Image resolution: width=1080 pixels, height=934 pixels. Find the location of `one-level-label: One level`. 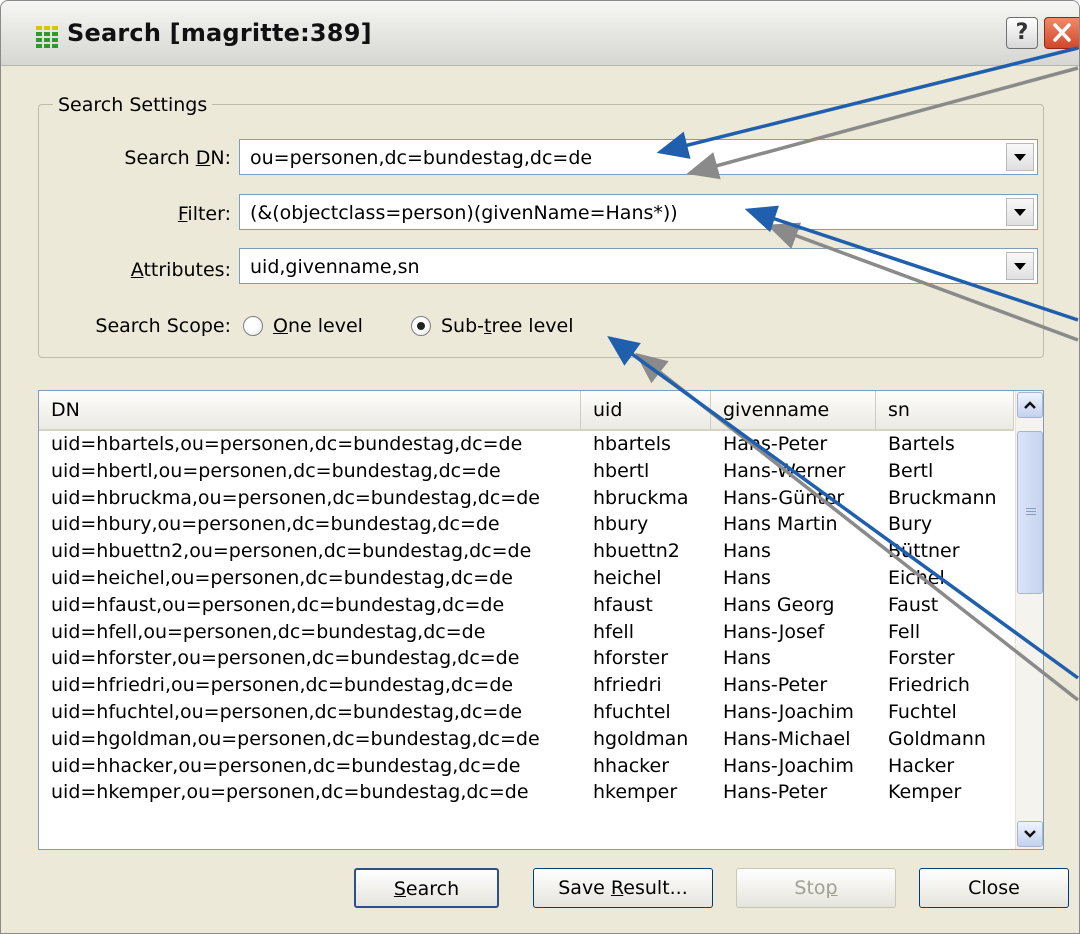

one-level-label: One level is located at coordinates (318, 326).